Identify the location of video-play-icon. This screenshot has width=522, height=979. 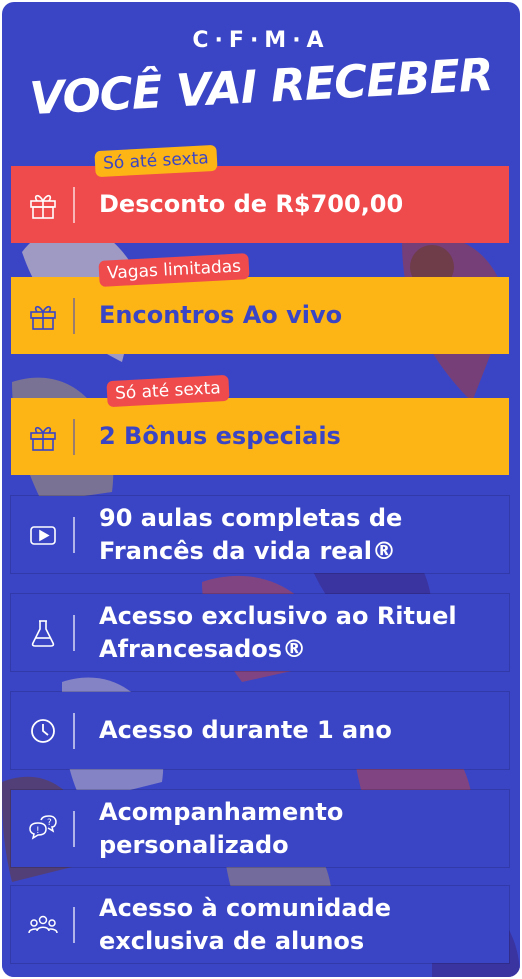
(43, 534).